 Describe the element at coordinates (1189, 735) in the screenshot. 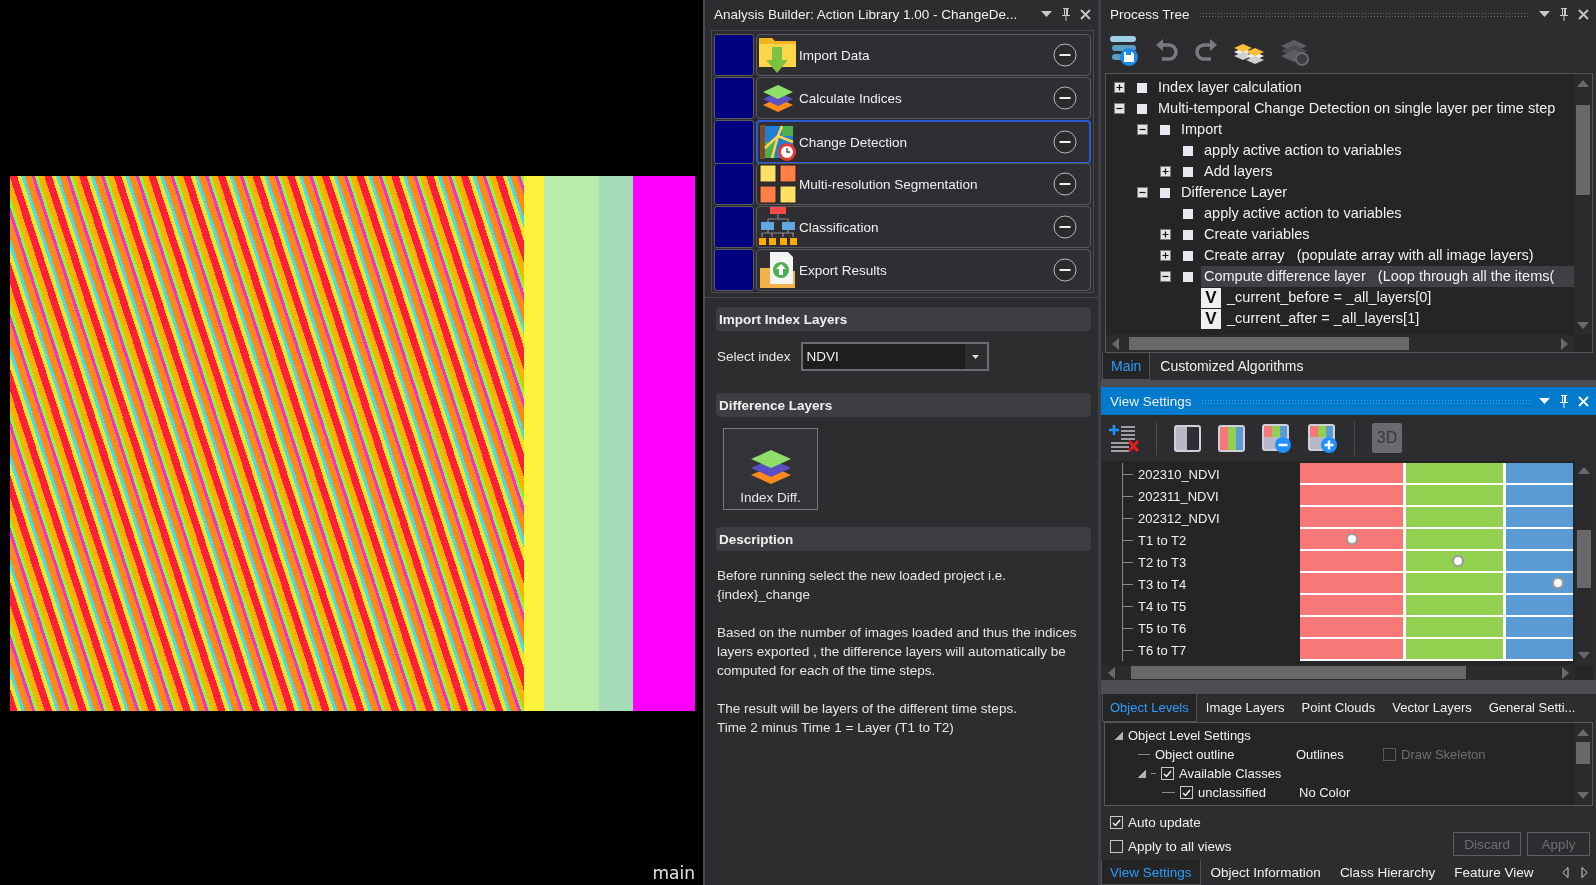

I see `tree-item: Object Level Settings` at that location.